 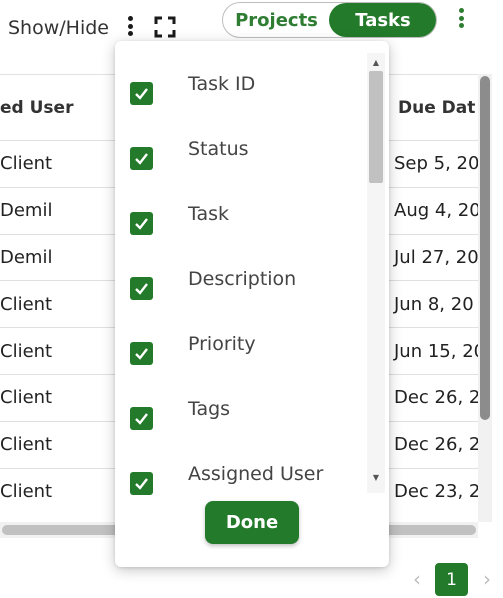 I want to click on chevron-right-icon: ›, so click(x=487, y=579).